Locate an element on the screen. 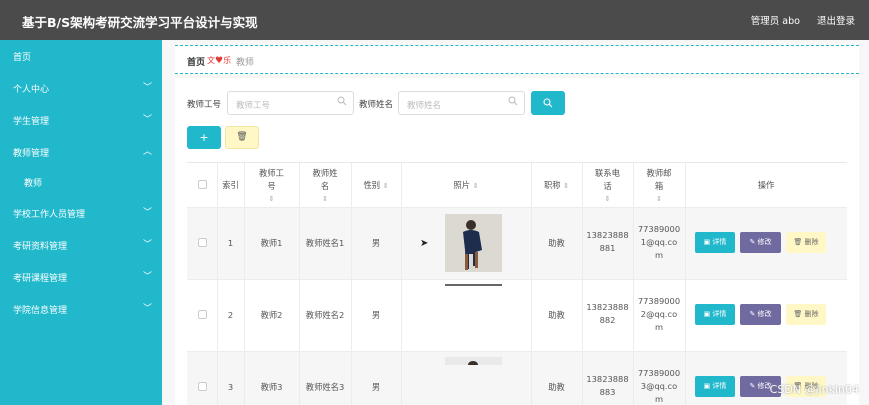 The width and height of the screenshot is (869, 405). search-button is located at coordinates (548, 103).